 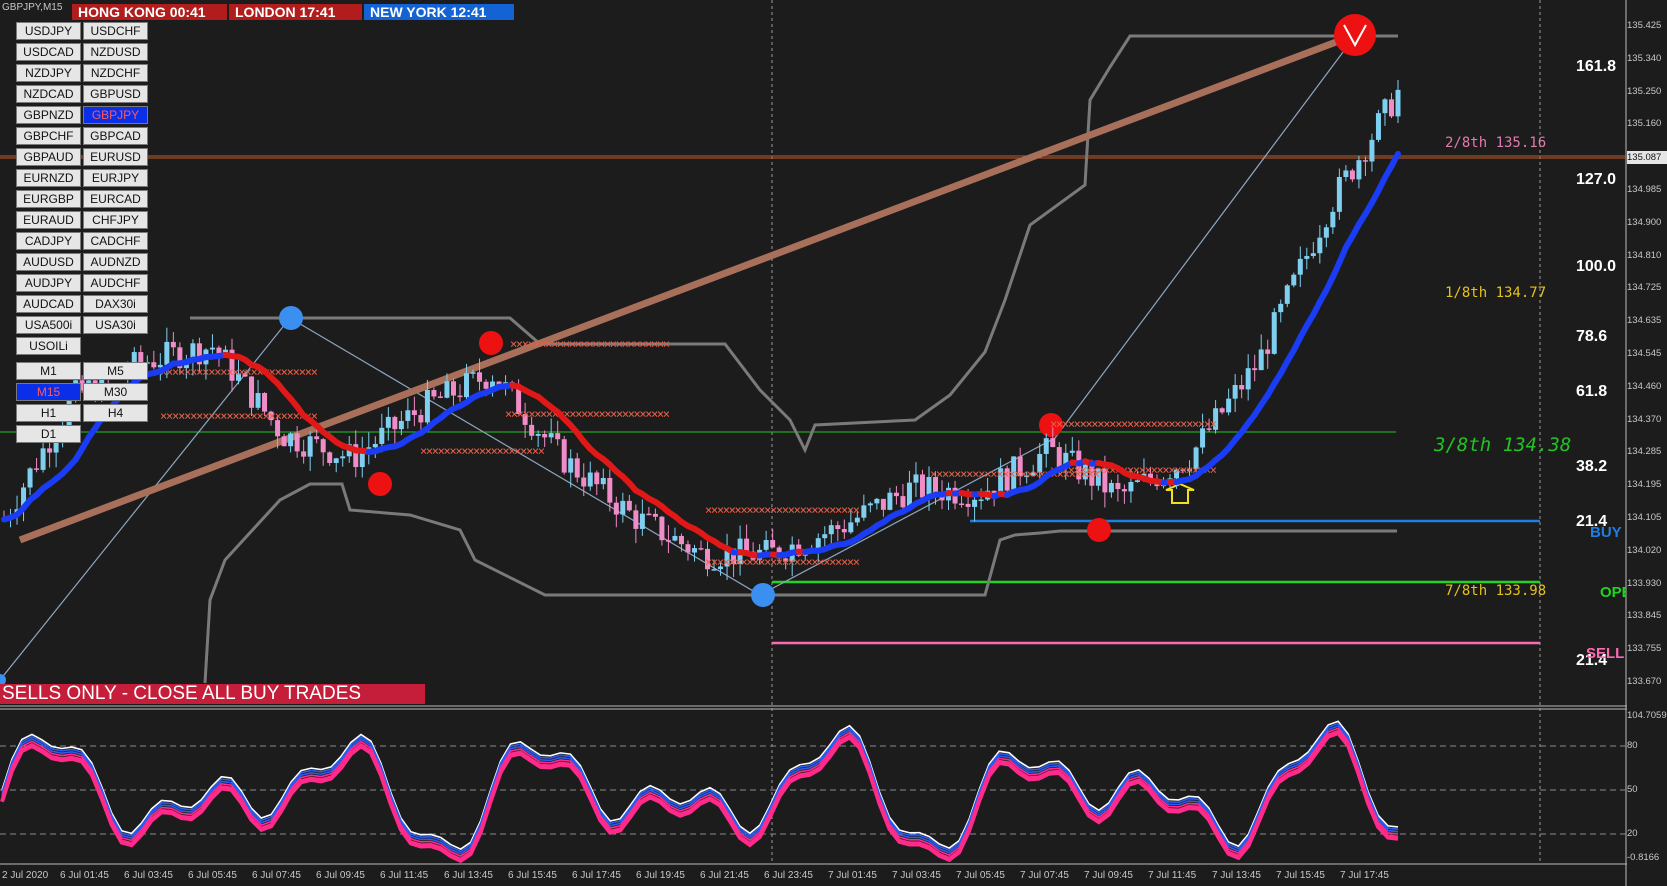 What do you see at coordinates (115, 94) in the screenshot?
I see `symbol-button-gbpusd: GBPUSD` at bounding box center [115, 94].